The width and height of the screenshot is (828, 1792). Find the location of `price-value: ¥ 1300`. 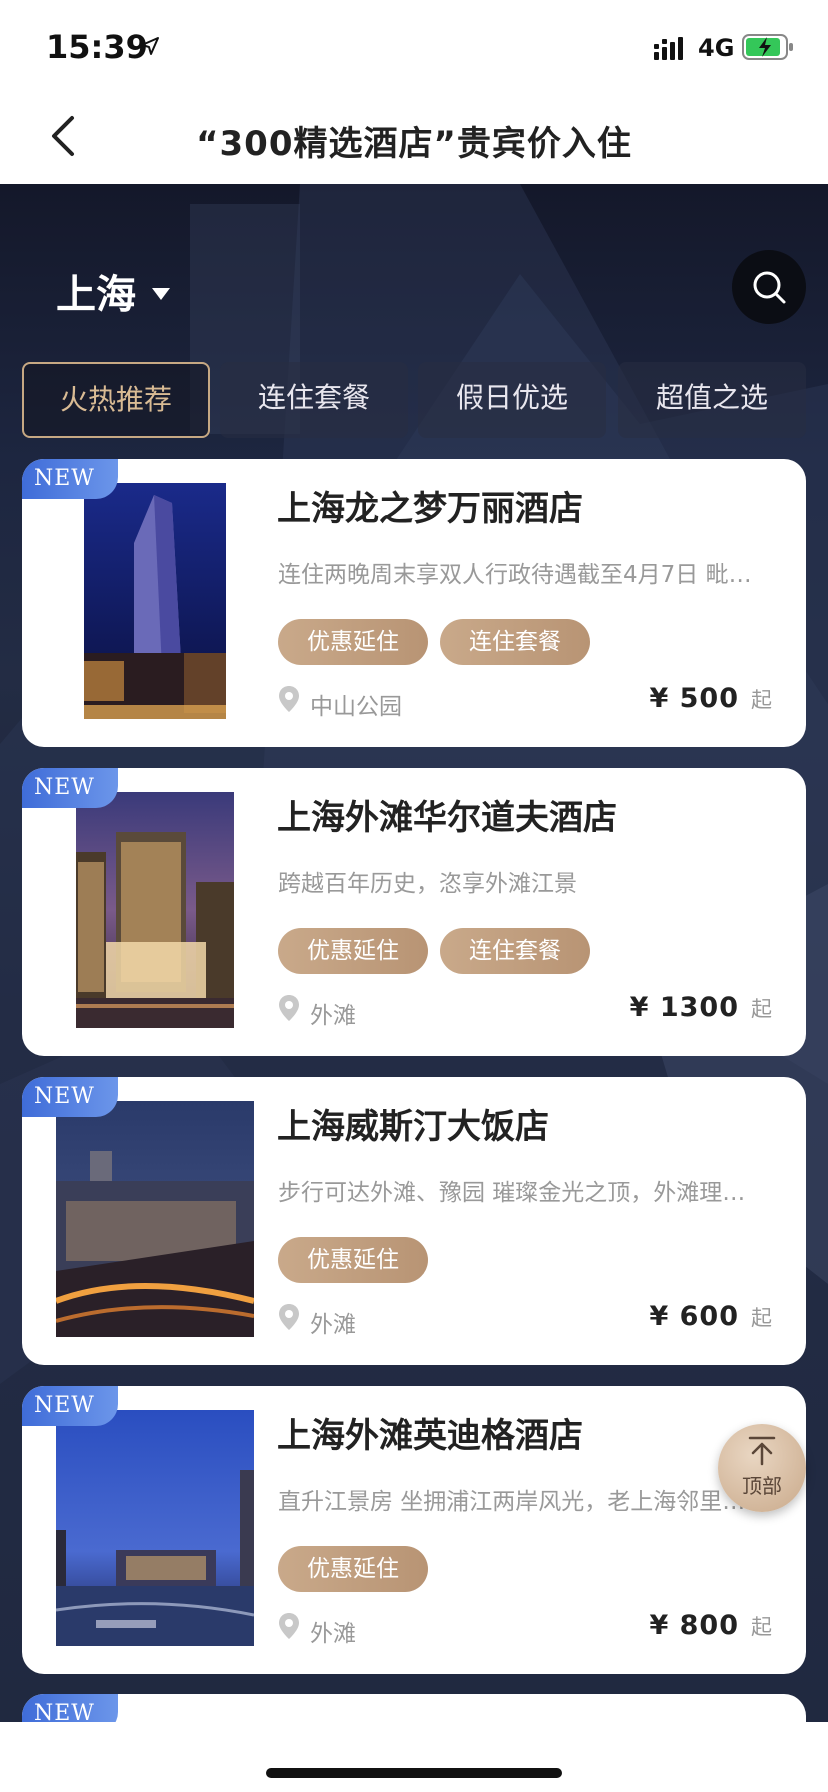

price-value: ¥ 1300 is located at coordinates (684, 1007).